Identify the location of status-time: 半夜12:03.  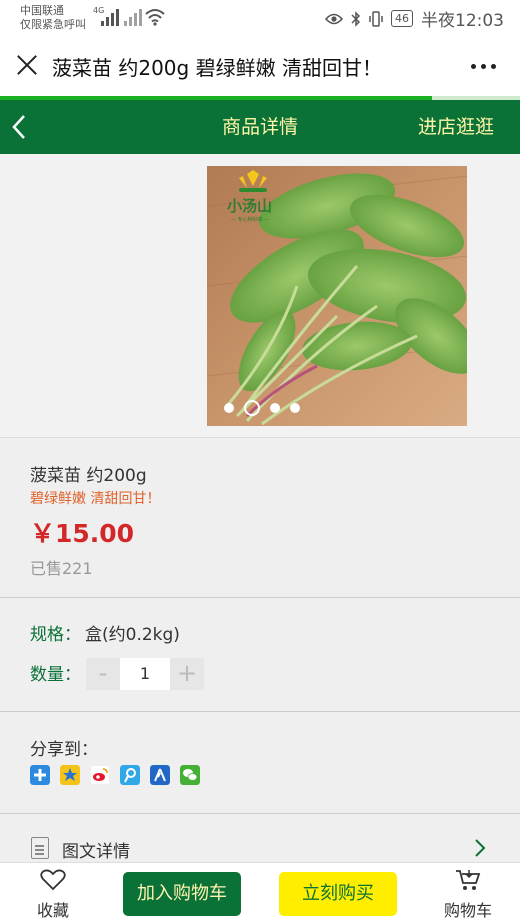
(462, 21).